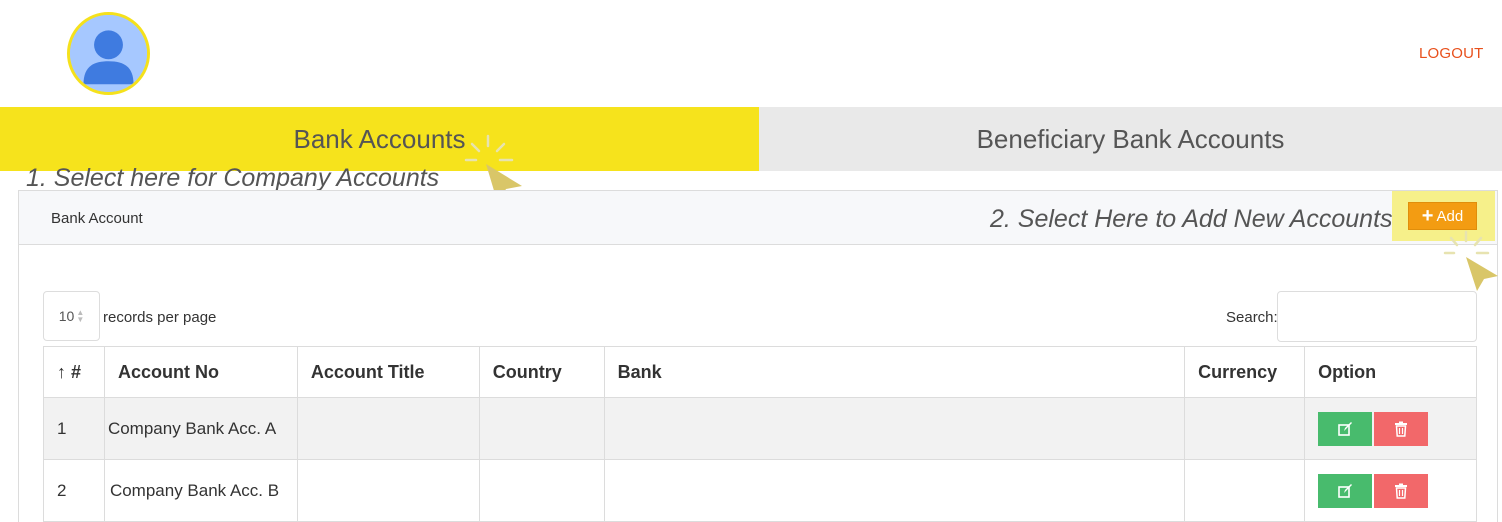 The width and height of the screenshot is (1502, 522). I want to click on account-tabs: Bank Accounts Beneficiary Bank Accounts, so click(751, 139).